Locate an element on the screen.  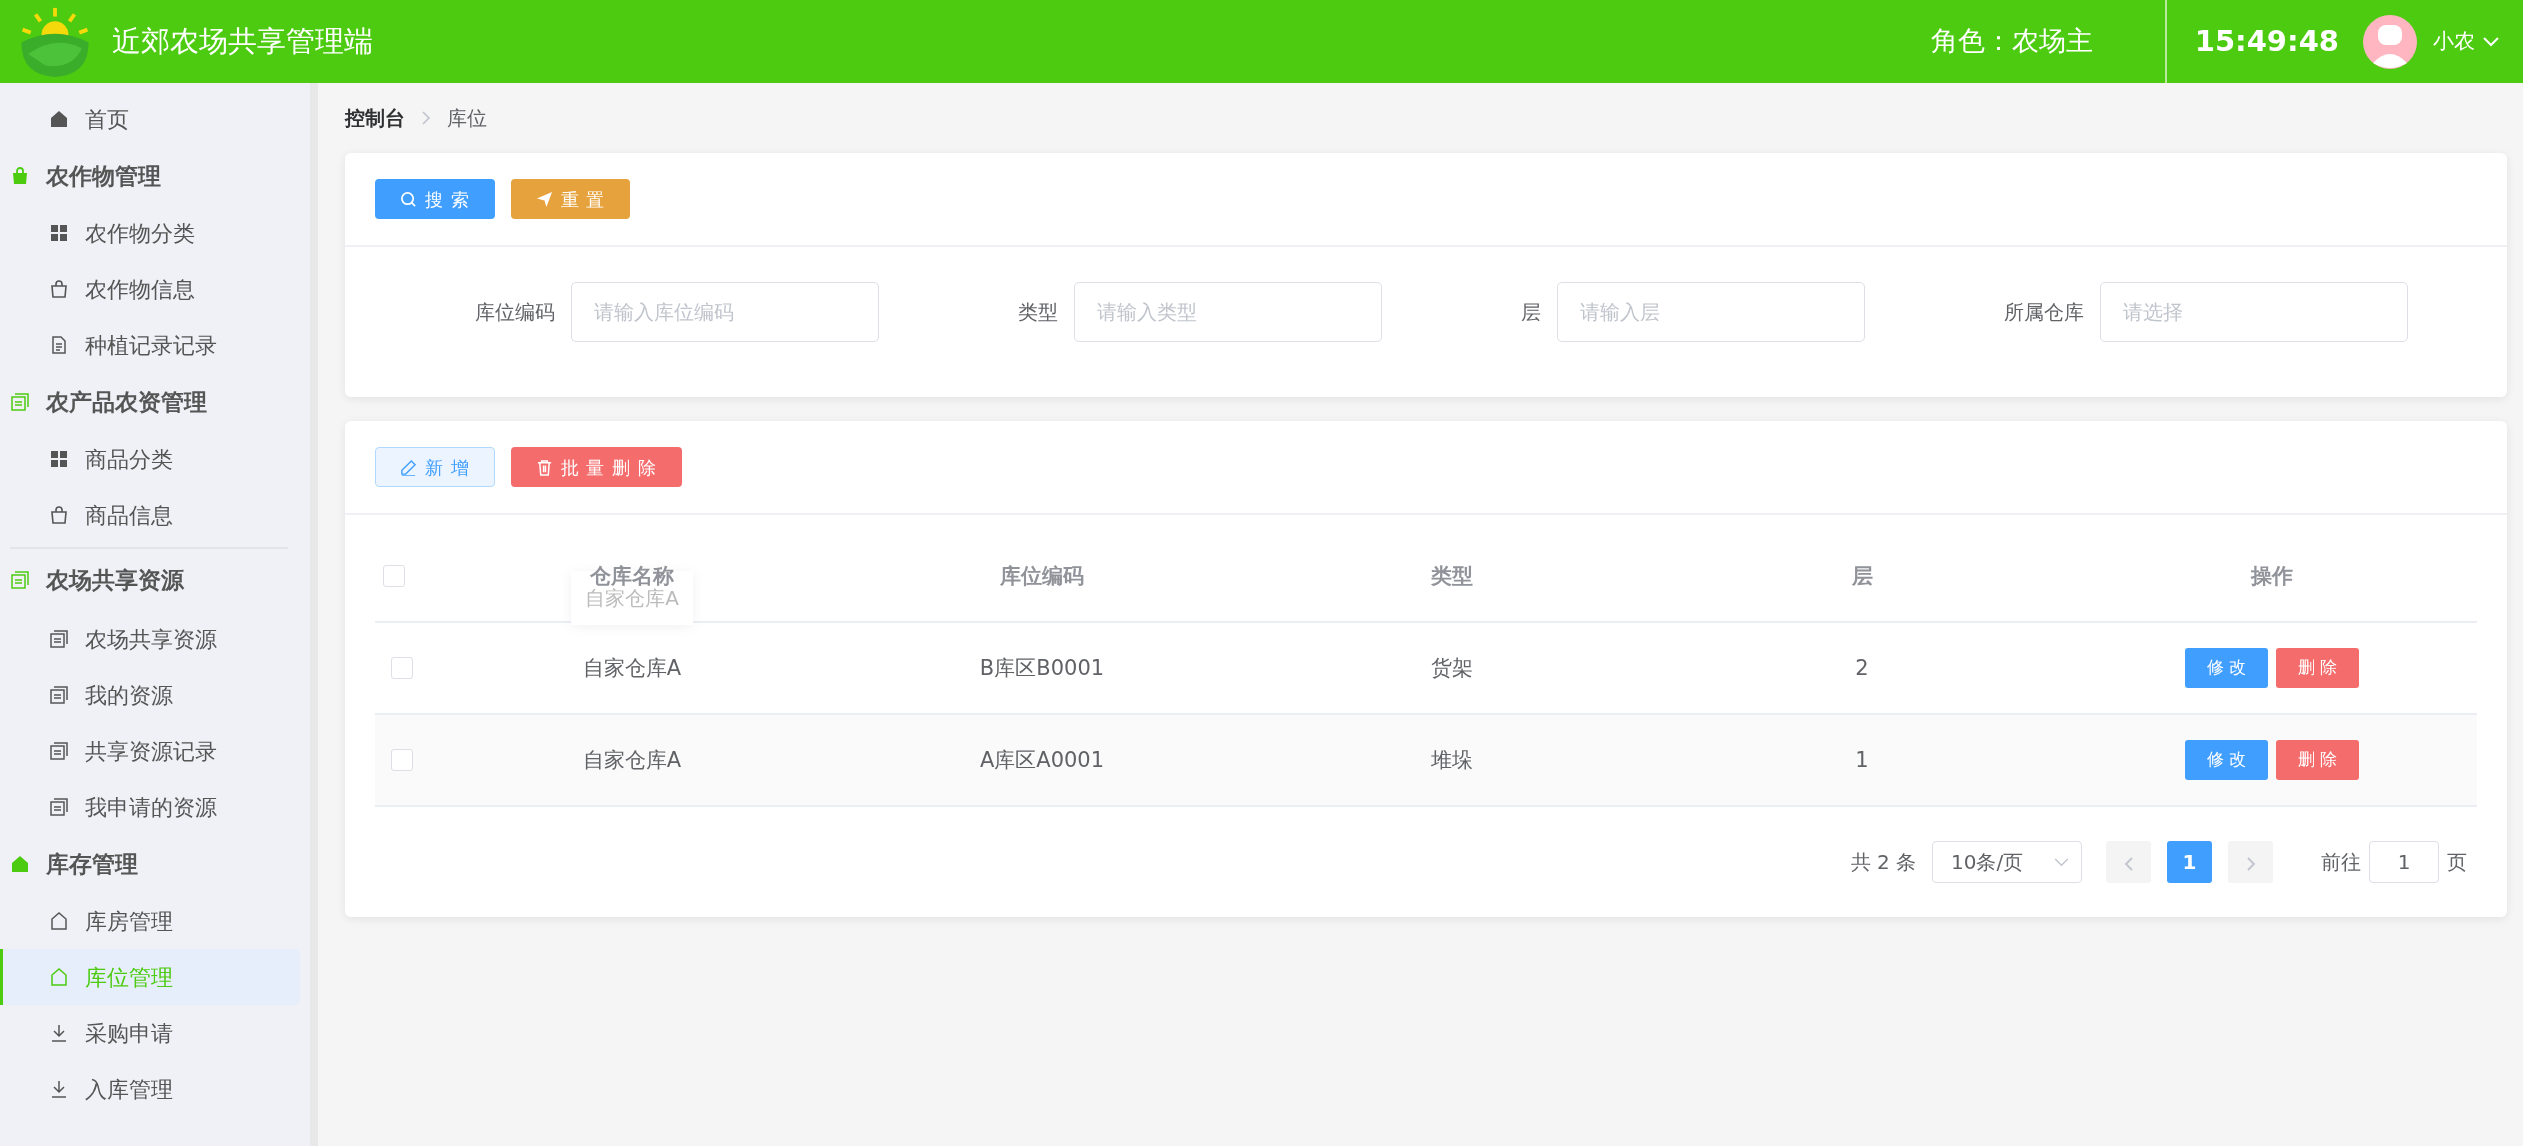
input-field: 请输入层 is located at coordinates (1710, 312).